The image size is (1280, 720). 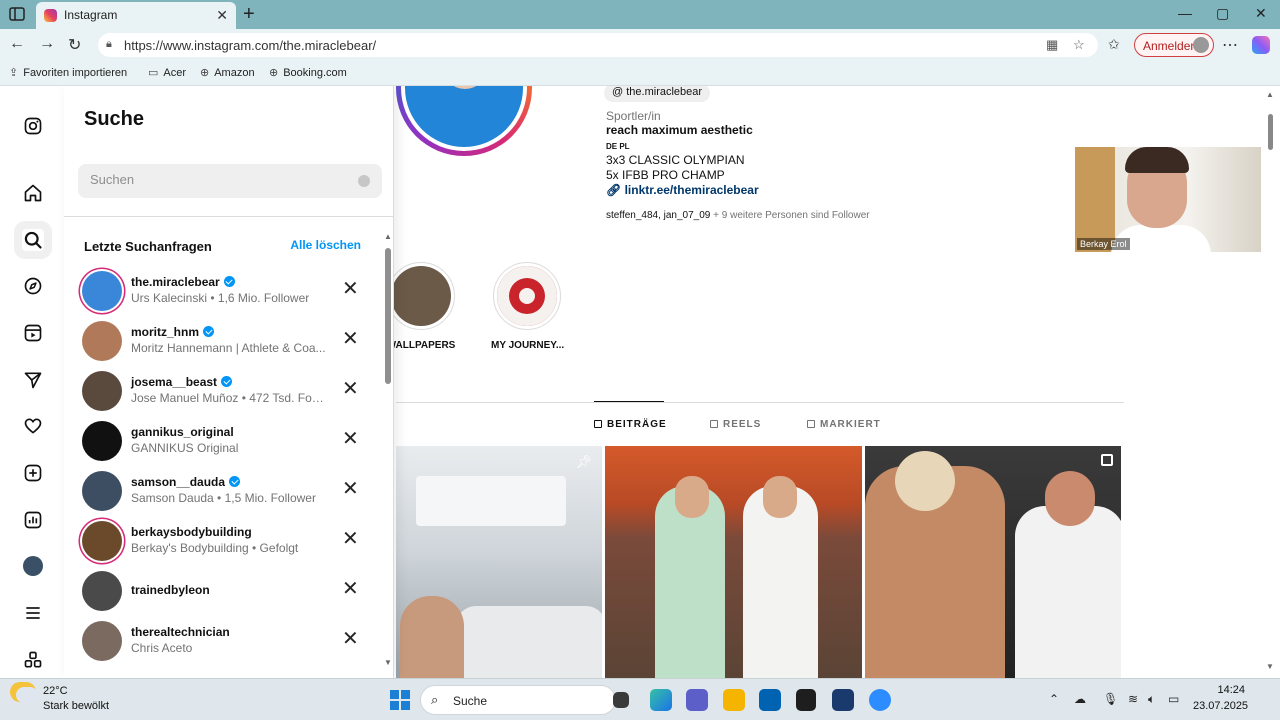 I want to click on teams-icon, so click(x=697, y=700).